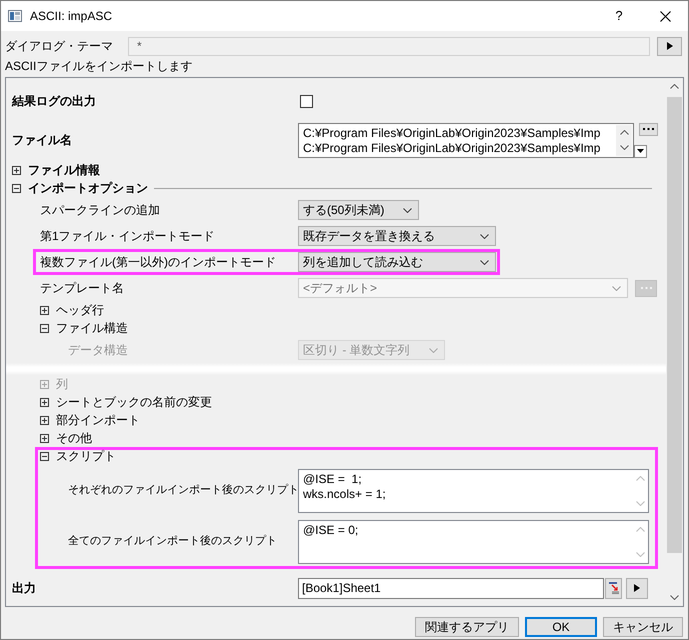 This screenshot has height=640, width=689. I want to click on option-label: ファイル情報, so click(64, 170).